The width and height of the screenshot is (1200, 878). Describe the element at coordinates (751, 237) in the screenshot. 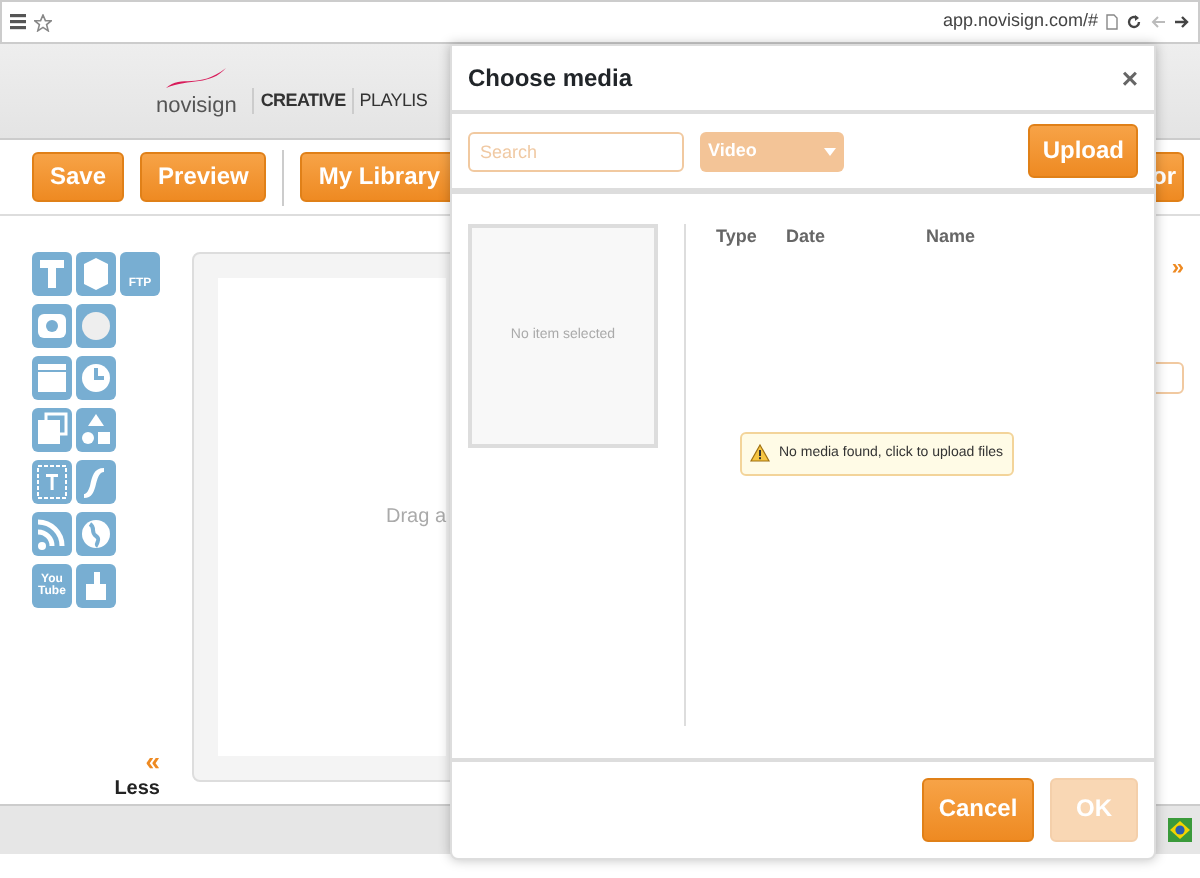

I see `column-header: Type` at that location.